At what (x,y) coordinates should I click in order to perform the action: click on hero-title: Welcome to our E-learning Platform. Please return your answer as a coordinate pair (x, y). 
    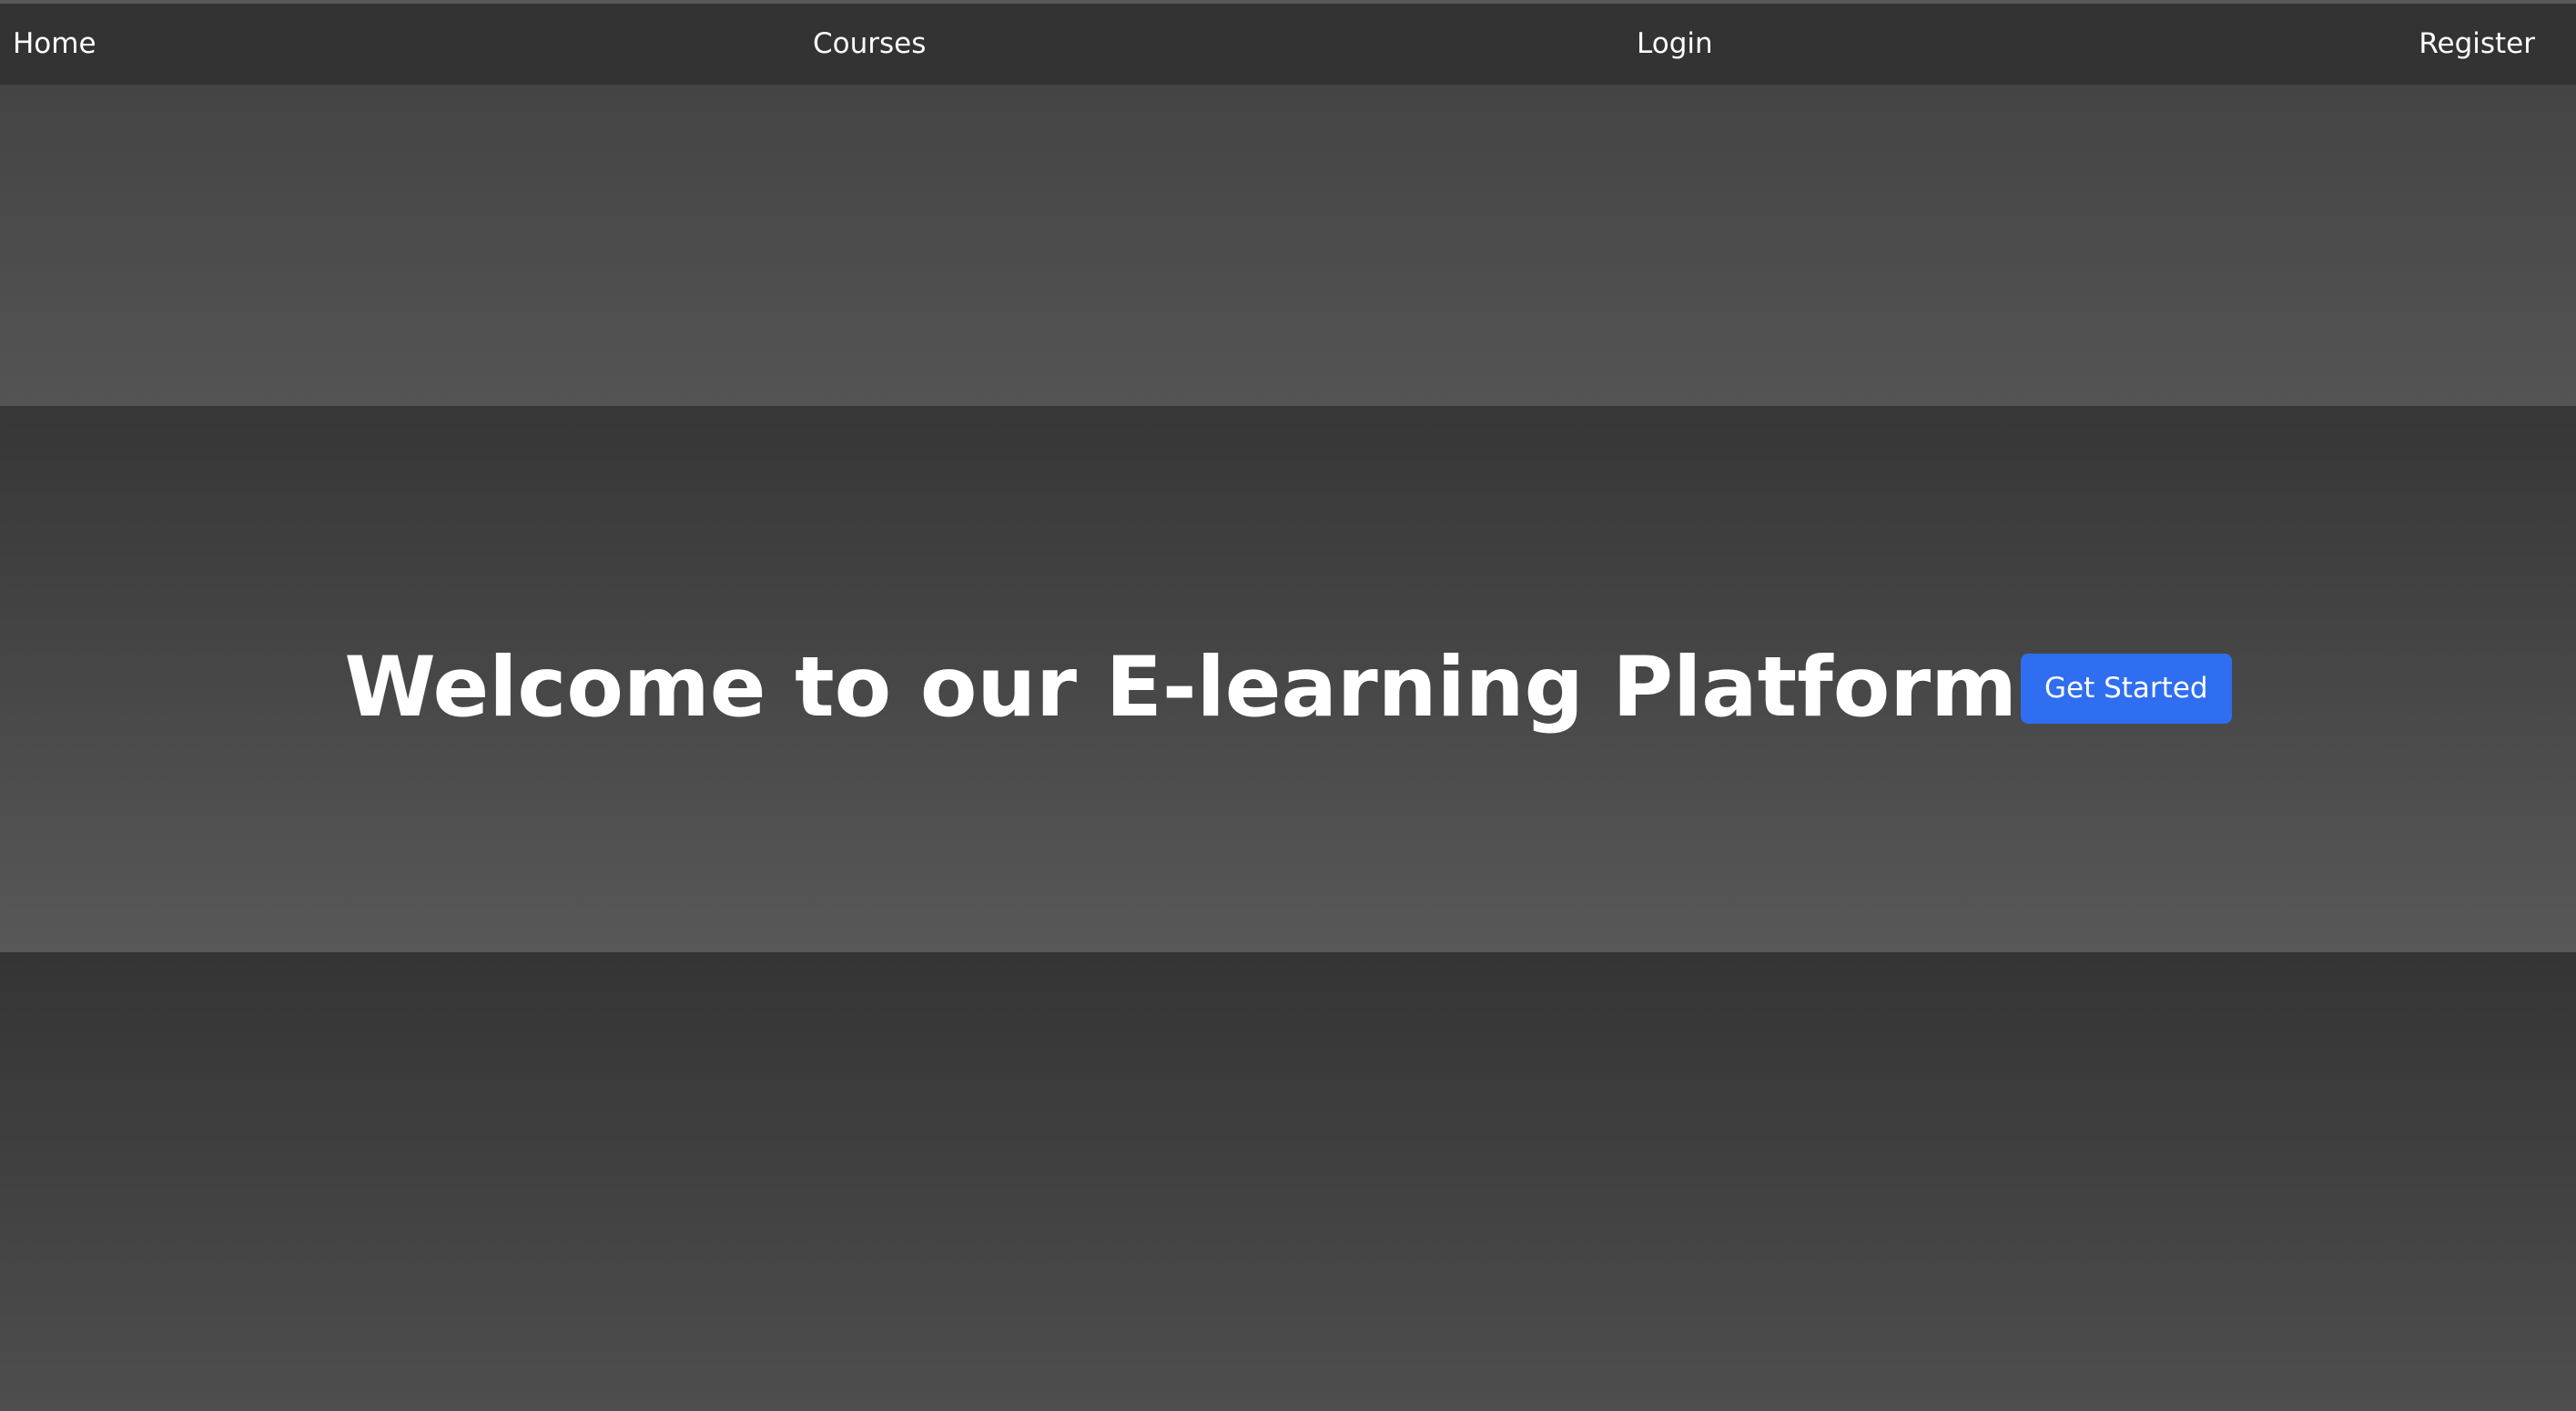
    Looking at the image, I should click on (1180, 688).